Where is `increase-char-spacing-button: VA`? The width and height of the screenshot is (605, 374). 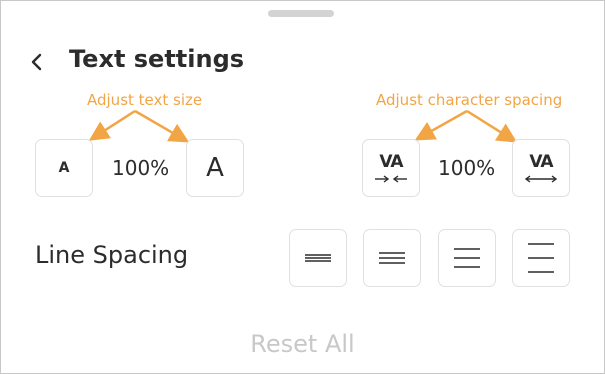
increase-char-spacing-button: VA is located at coordinates (541, 168).